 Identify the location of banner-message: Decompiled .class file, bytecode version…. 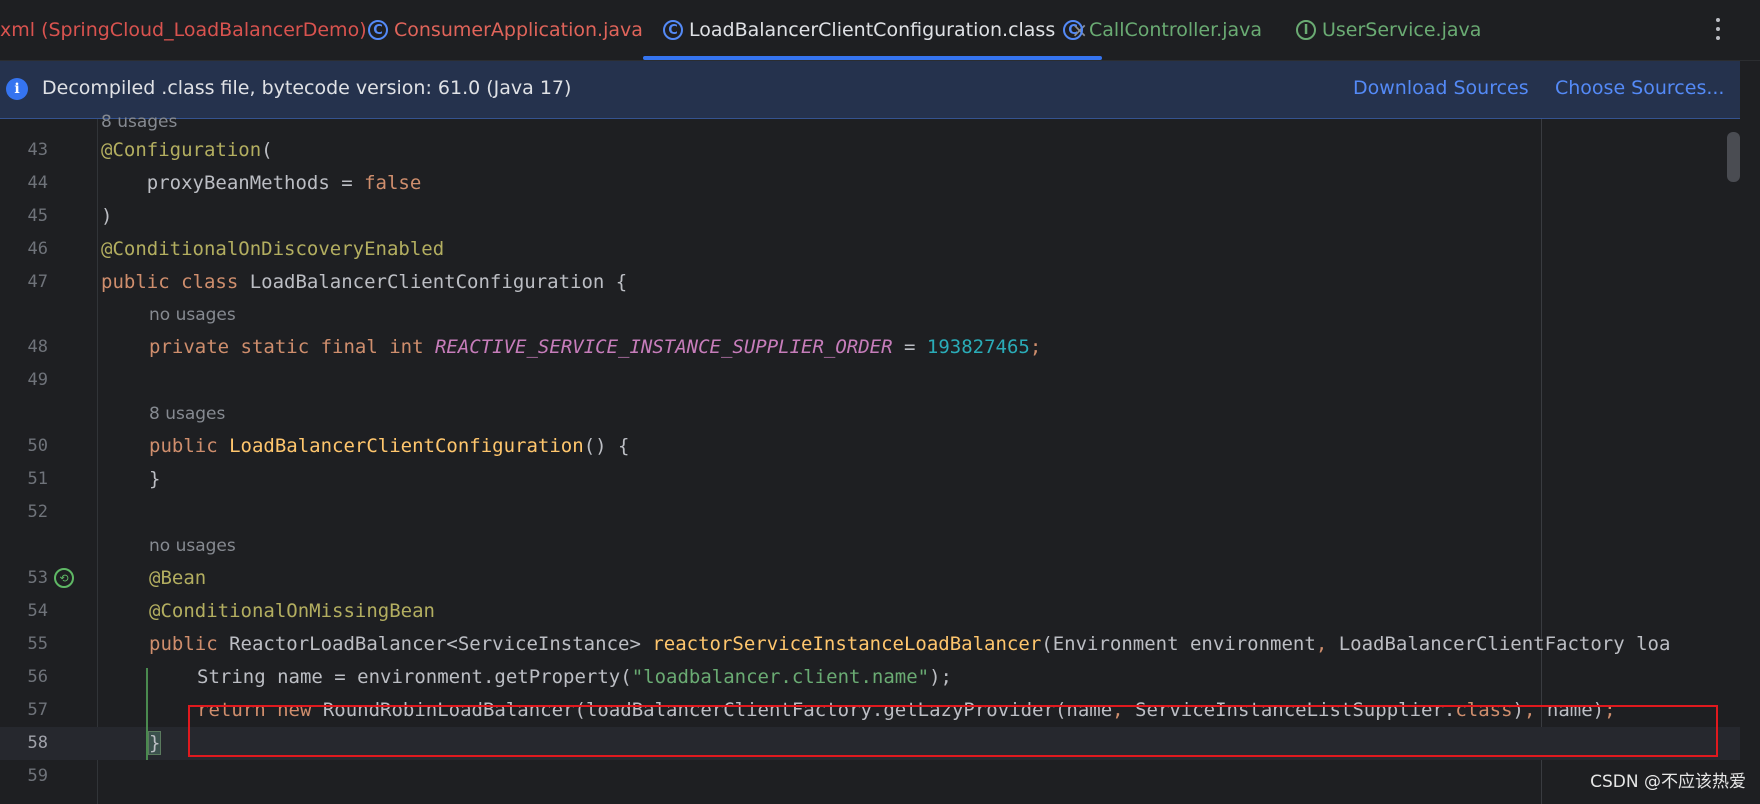
(307, 88).